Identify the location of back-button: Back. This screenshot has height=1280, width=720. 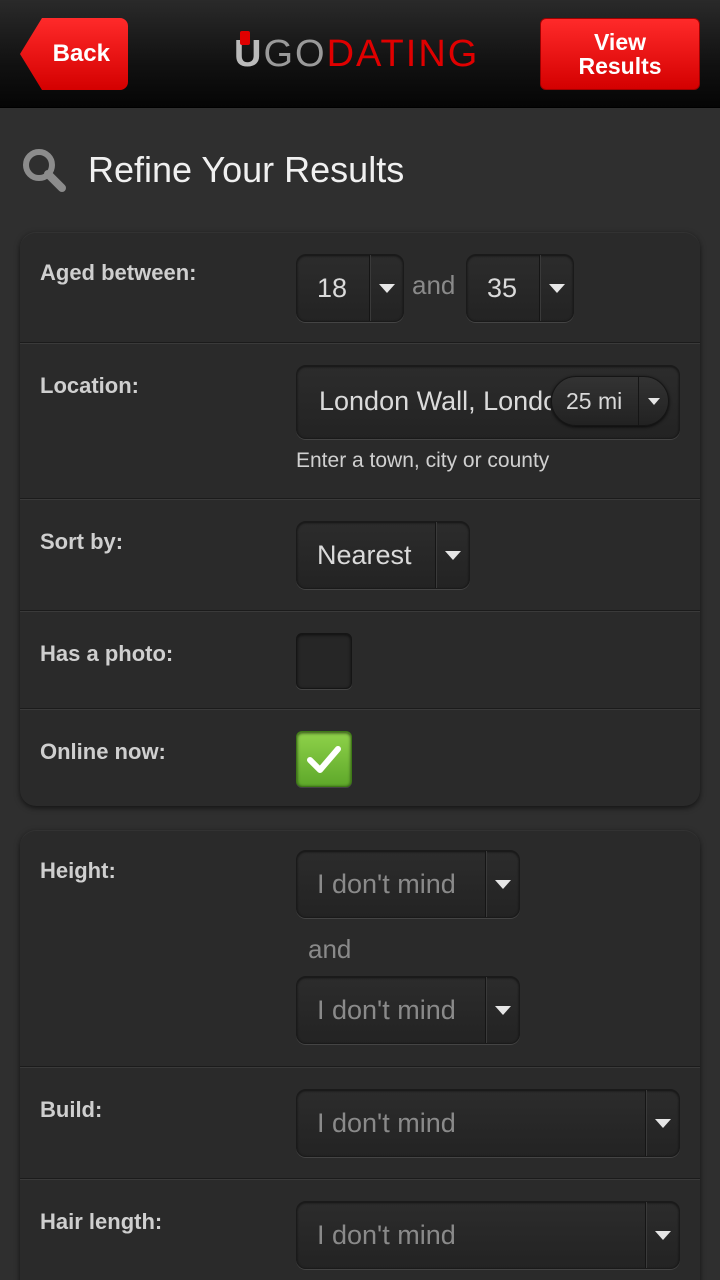
(74, 54).